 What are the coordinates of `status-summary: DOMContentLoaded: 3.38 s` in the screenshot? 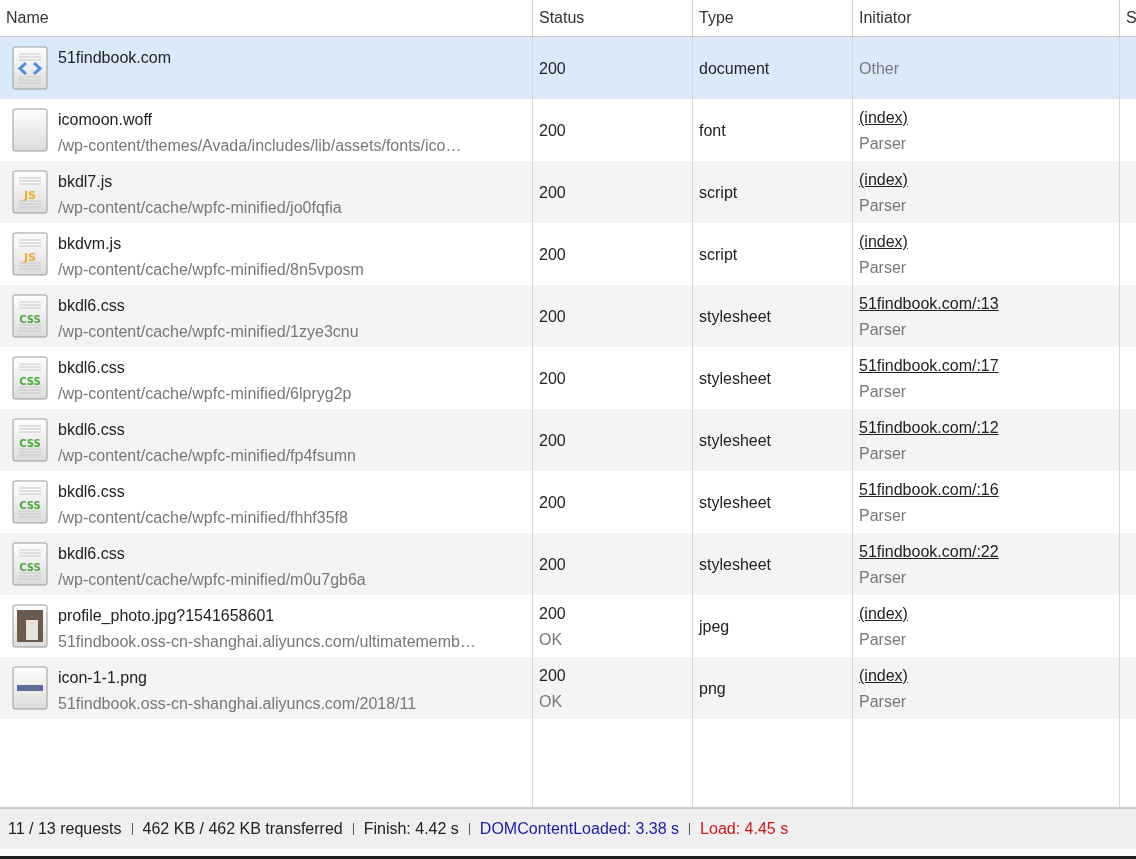 It's located at (579, 829).